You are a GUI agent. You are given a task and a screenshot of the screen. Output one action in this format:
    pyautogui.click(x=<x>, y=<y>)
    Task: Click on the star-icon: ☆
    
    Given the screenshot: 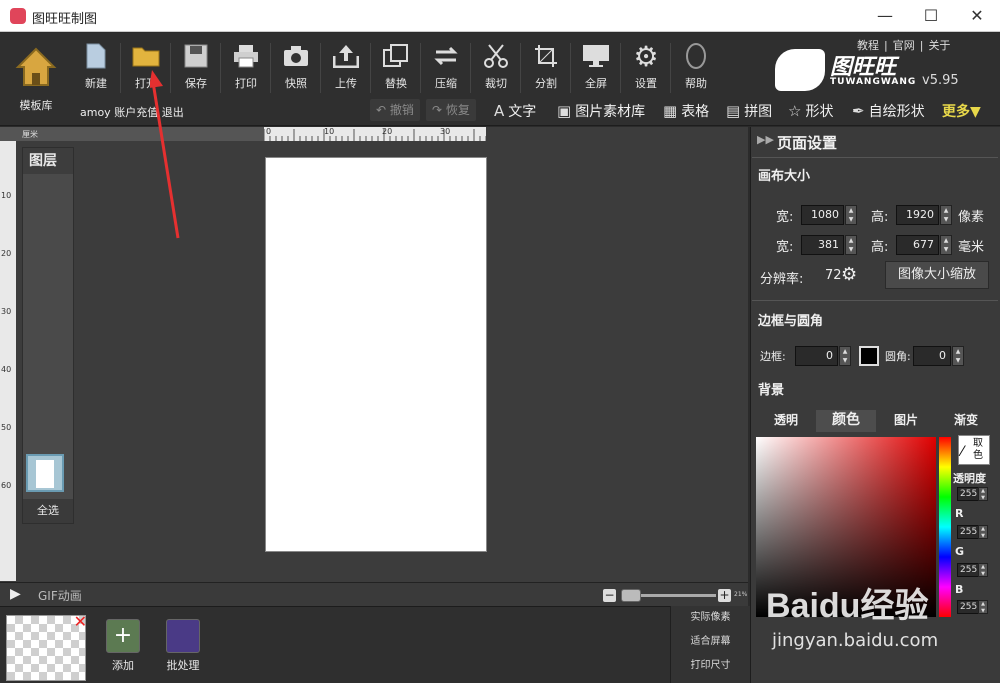 What is the action you would take?
    pyautogui.click(x=795, y=111)
    